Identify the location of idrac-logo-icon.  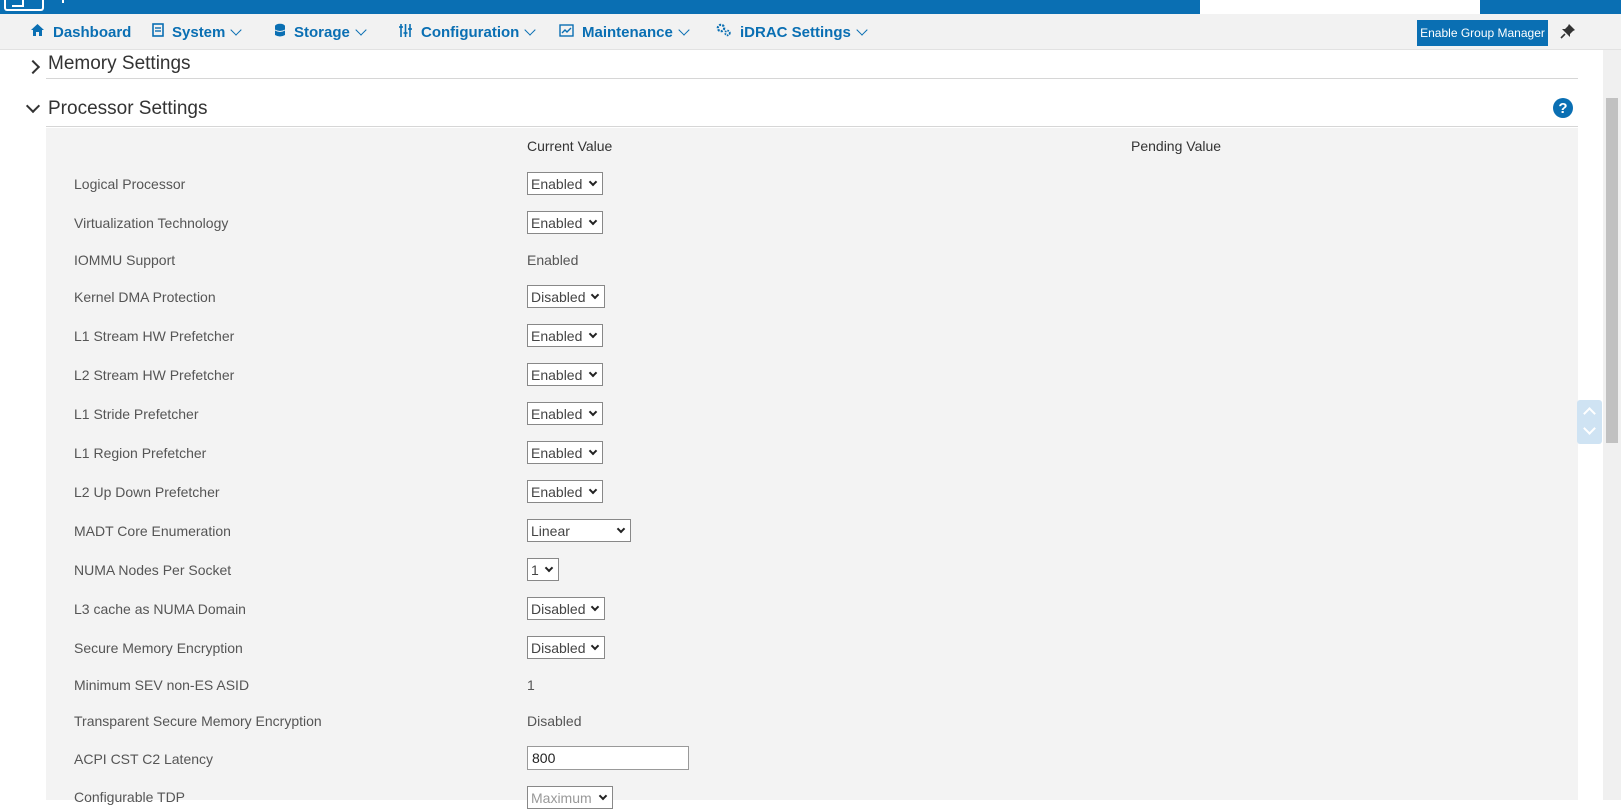
(24, 5).